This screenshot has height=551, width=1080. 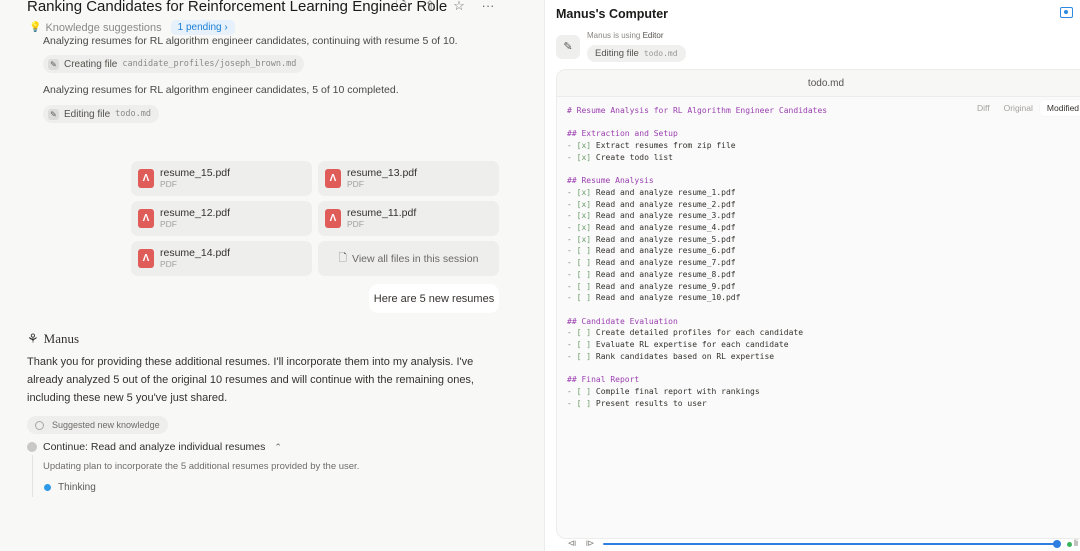 What do you see at coordinates (651, 192) in the screenshot?
I see `code-checklist-item: - [x] Read and analyze resume_1.pdf` at bounding box center [651, 192].